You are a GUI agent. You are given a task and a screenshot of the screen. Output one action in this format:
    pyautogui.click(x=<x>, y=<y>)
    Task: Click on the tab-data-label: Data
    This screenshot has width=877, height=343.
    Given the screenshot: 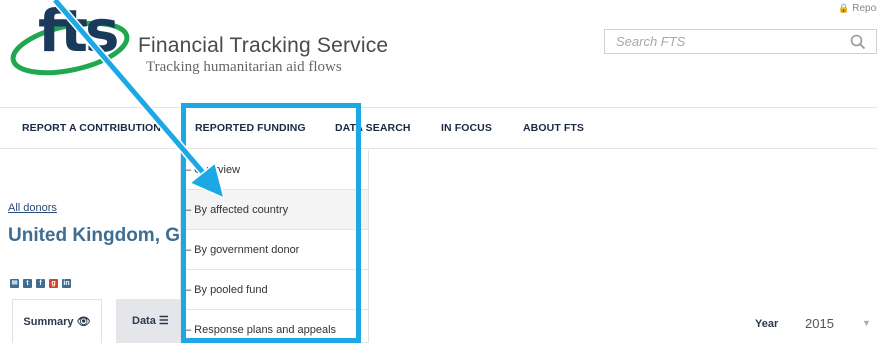 What is the action you would take?
    pyautogui.click(x=144, y=321)
    